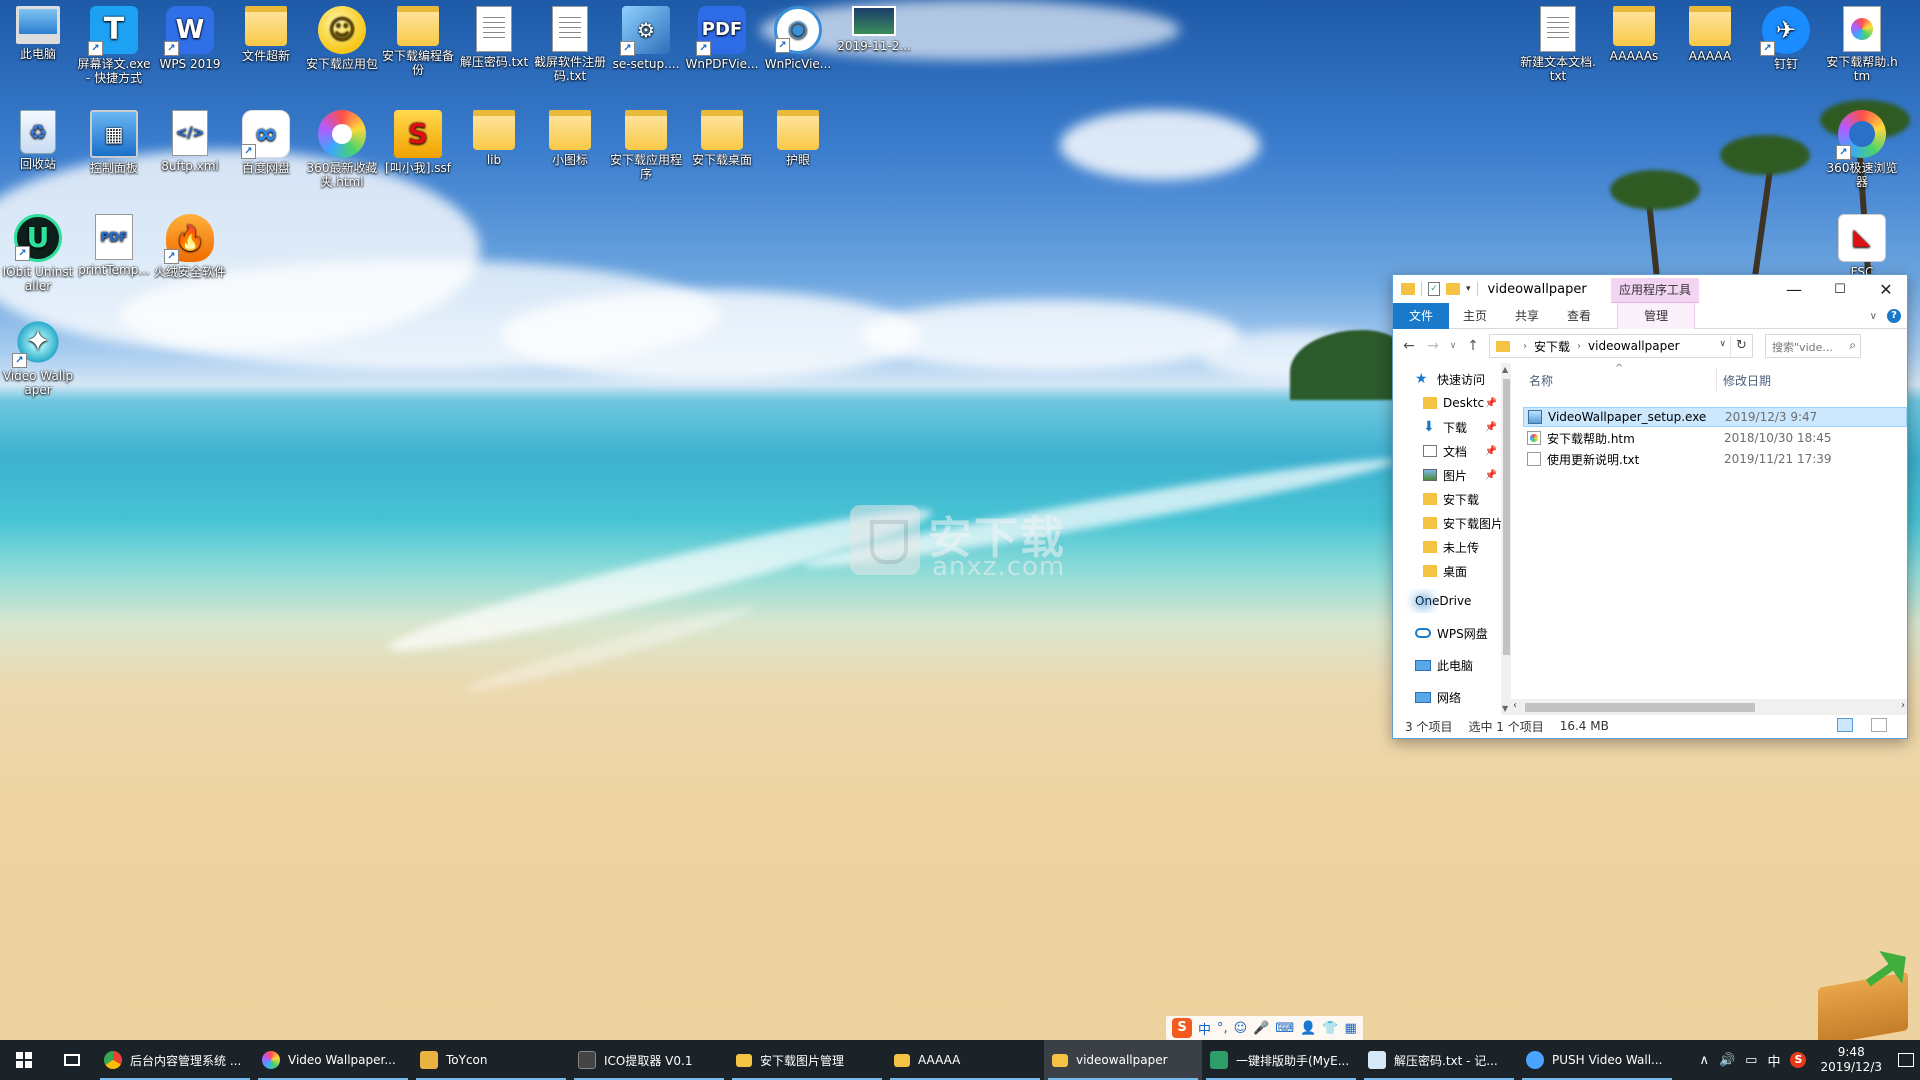 The width and height of the screenshot is (1920, 1080). Describe the element at coordinates (491, 1060) in the screenshot. I see `taskbar-item: ToYcon` at that location.